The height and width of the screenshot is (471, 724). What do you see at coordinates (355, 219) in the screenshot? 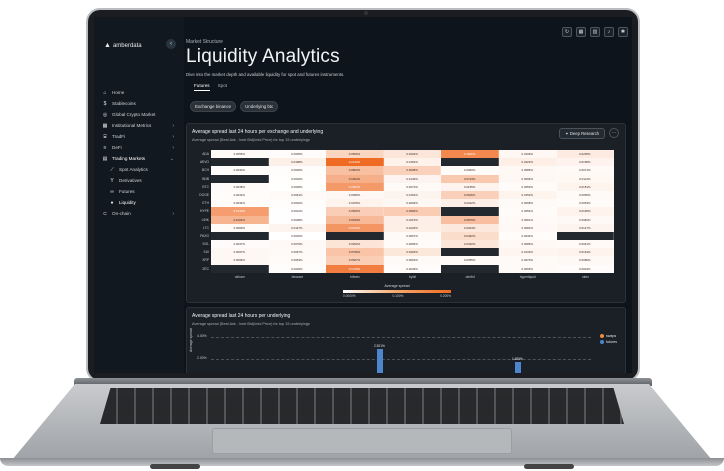
I see `heatmap-cell: 0.0940%` at bounding box center [355, 219].